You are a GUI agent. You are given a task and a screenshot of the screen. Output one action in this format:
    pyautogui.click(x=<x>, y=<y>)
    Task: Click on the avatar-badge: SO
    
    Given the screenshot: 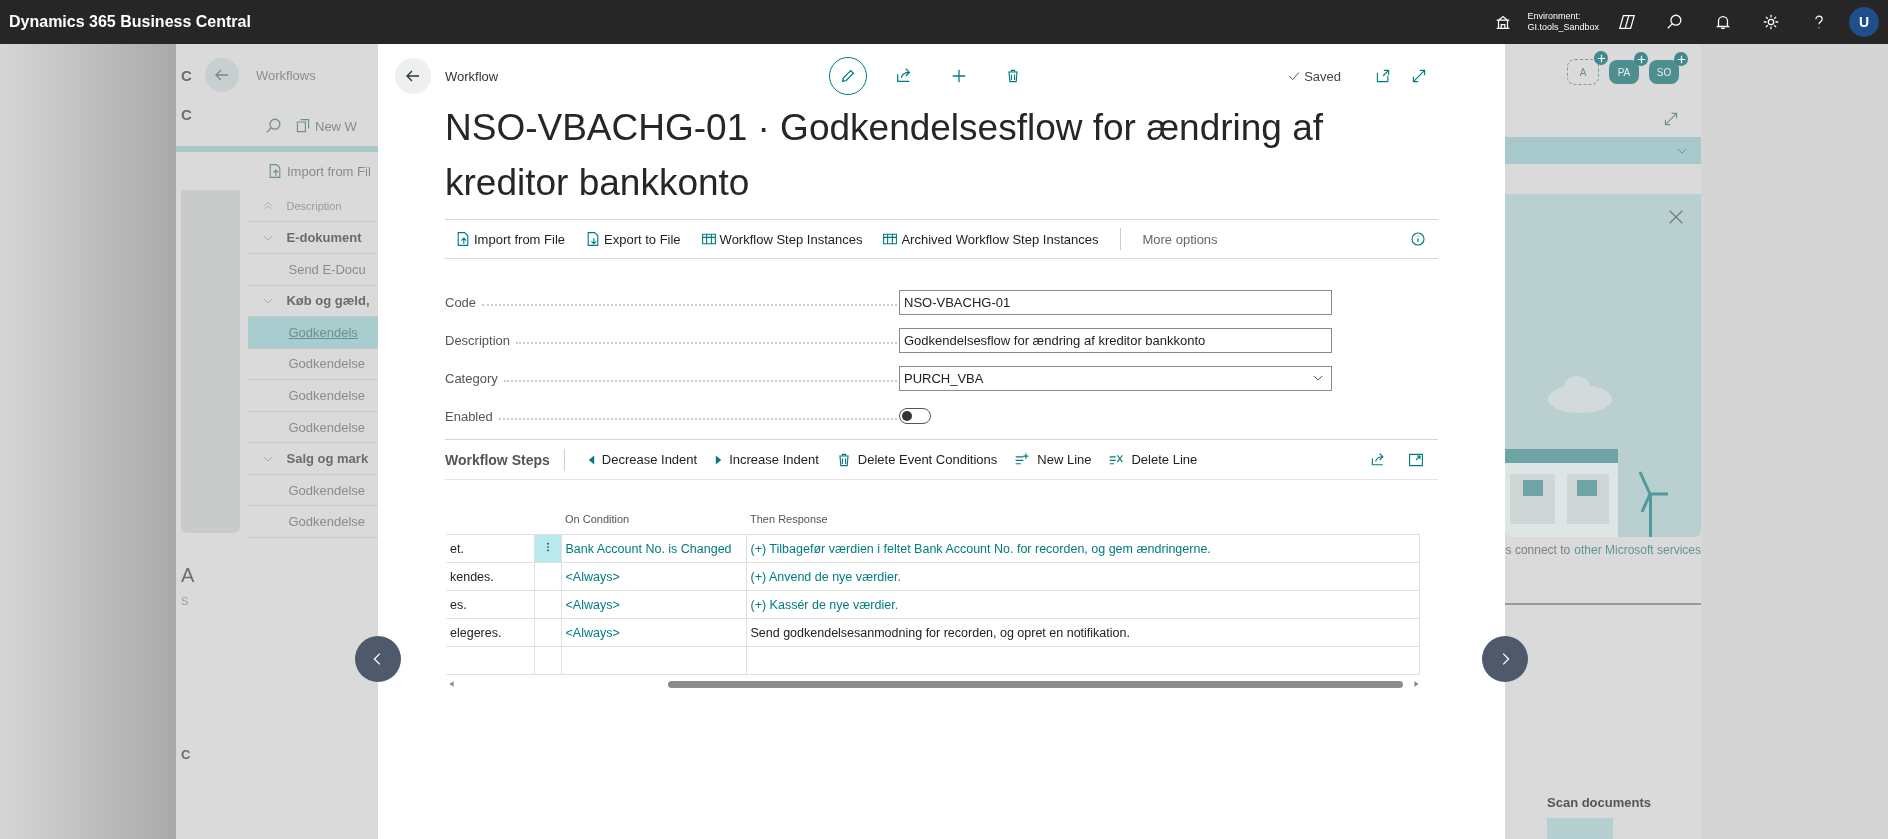 What is the action you would take?
    pyautogui.click(x=1664, y=72)
    